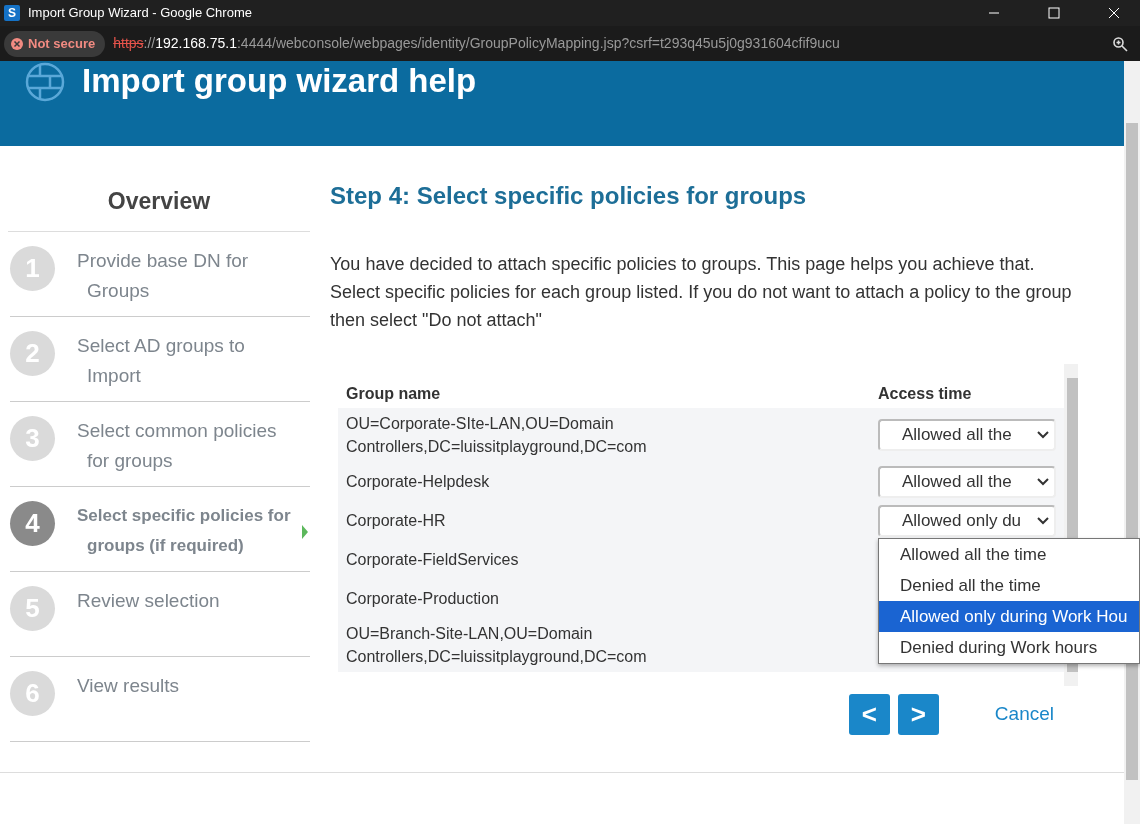  I want to click on dropdown-option: Denied during Work hours, so click(1009, 647).